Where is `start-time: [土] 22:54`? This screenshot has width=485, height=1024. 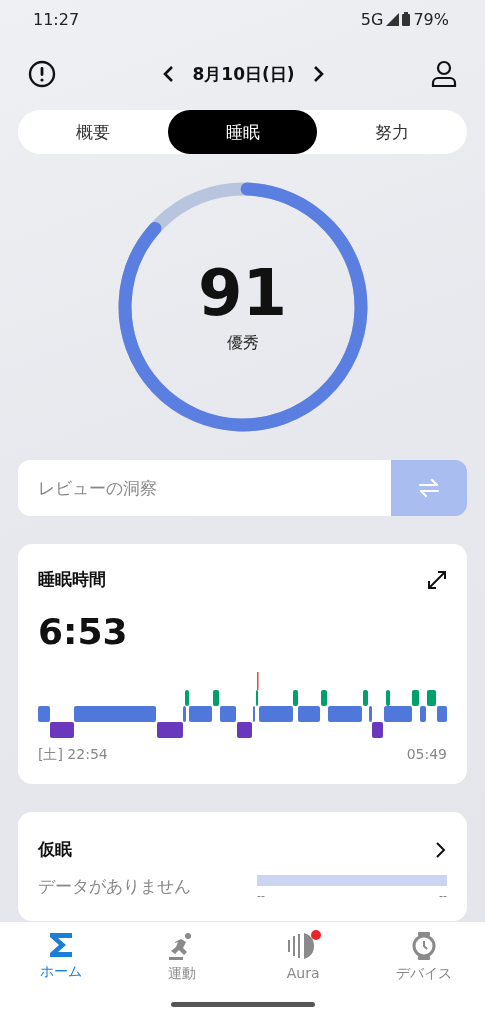
start-time: [土] 22:54 is located at coordinates (73, 755).